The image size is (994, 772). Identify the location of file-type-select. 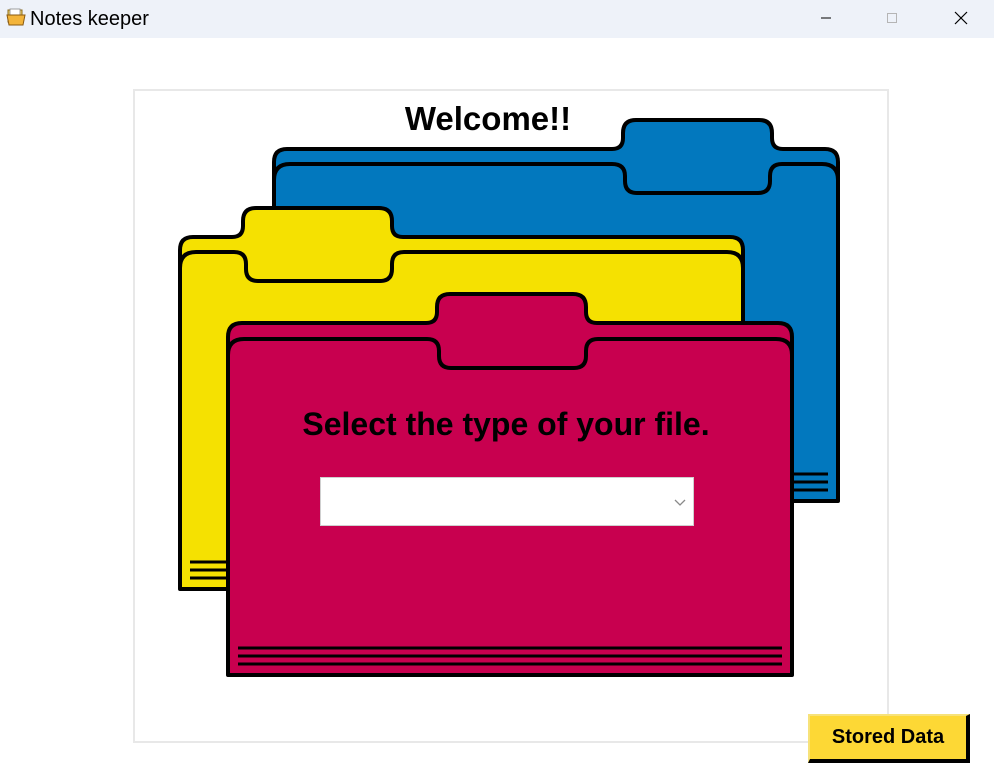
(507, 501).